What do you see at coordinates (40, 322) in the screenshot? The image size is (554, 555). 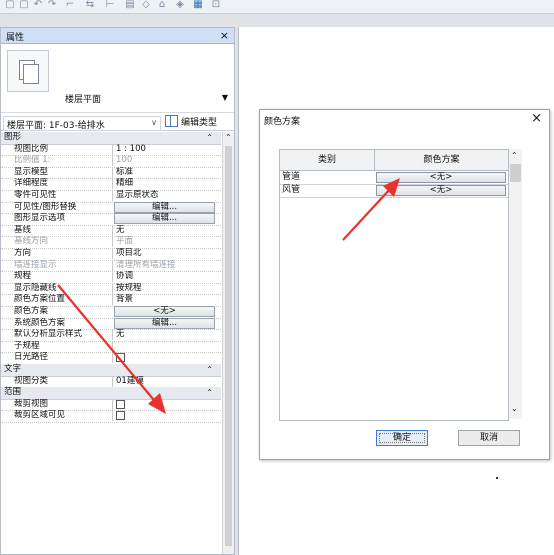 I see `prop-label: 系统颜色方案` at bounding box center [40, 322].